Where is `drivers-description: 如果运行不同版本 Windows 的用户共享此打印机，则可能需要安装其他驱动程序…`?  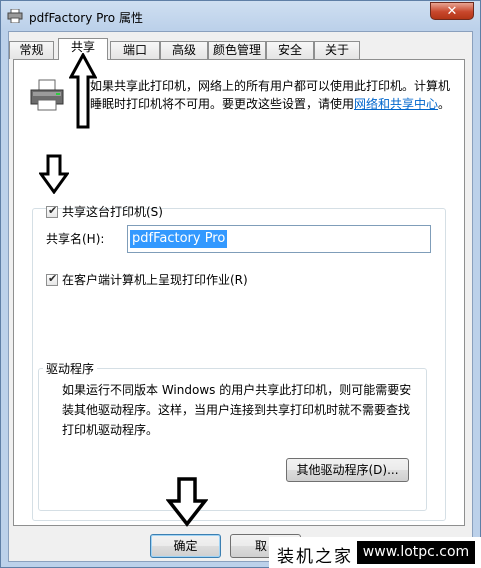
drivers-description: 如果运行不同版本 Windows 的用户共享此打印机，则可能需要安装其他驱动程序… is located at coordinates (237, 410).